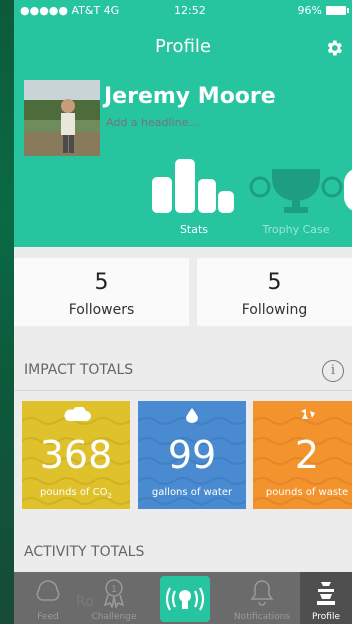 The image size is (352, 624). What do you see at coordinates (76, 493) in the screenshot?
I see `co2-label: pounds of CO2` at bounding box center [76, 493].